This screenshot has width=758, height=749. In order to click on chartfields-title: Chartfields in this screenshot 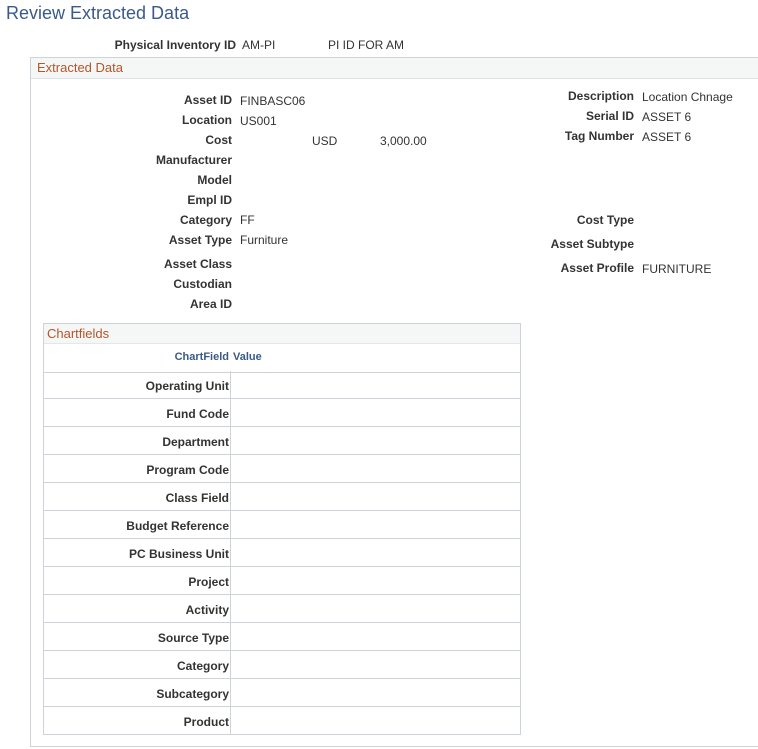, I will do `click(78, 333)`.